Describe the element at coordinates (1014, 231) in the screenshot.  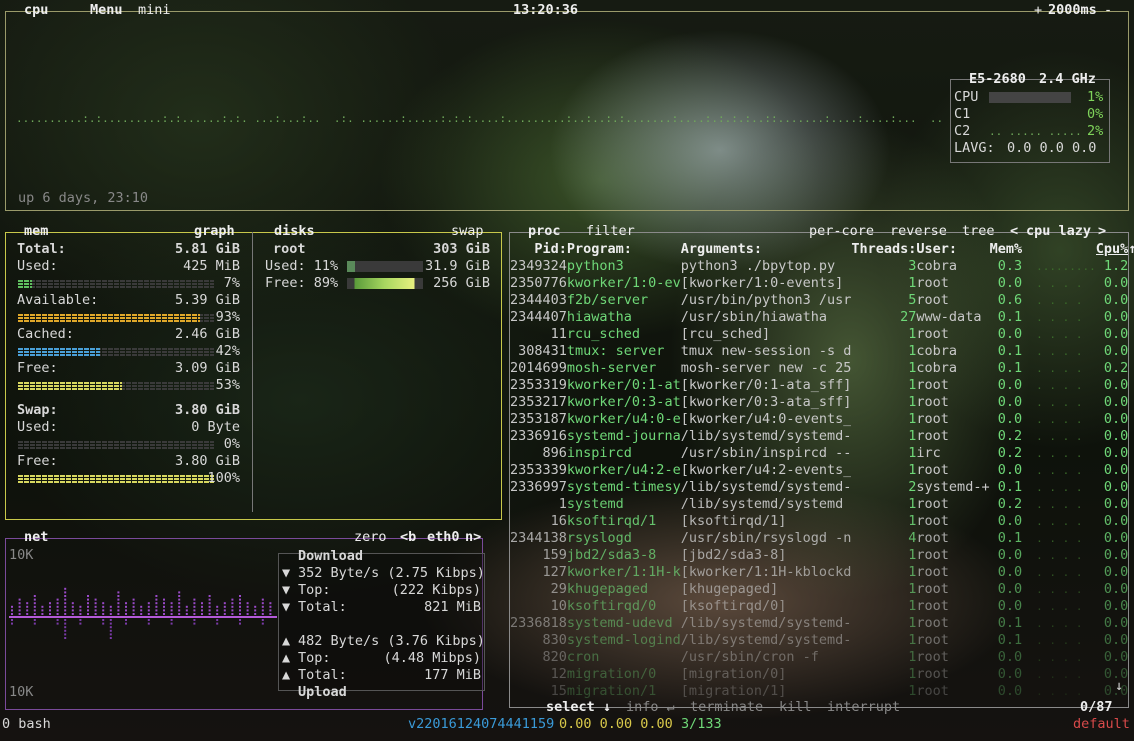
I see `sort-prev-button: <` at that location.